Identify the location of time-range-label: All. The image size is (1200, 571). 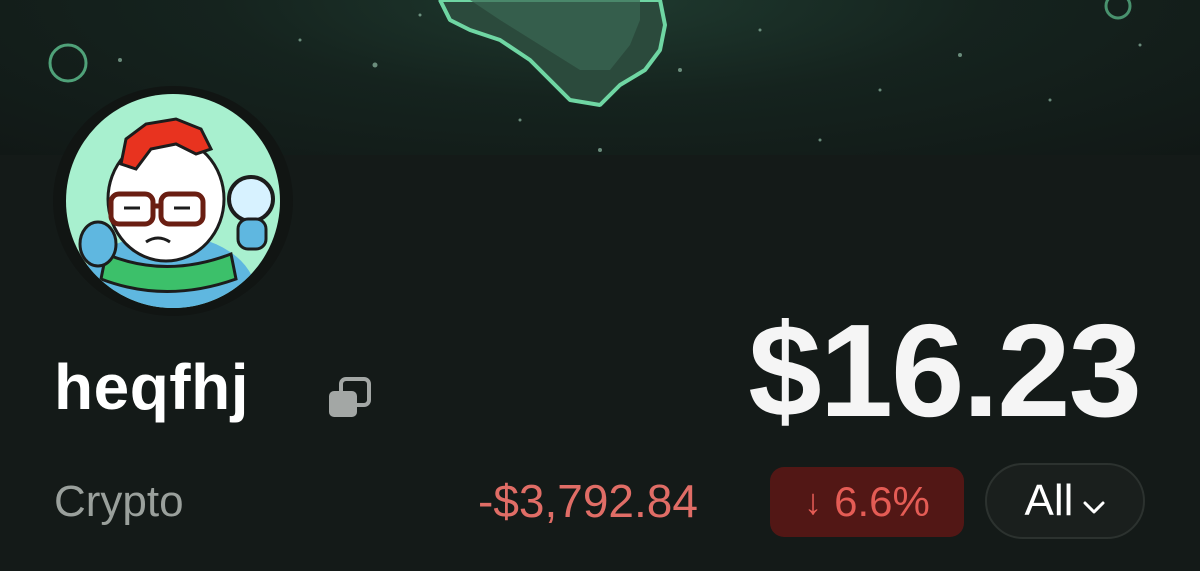
(1049, 500).